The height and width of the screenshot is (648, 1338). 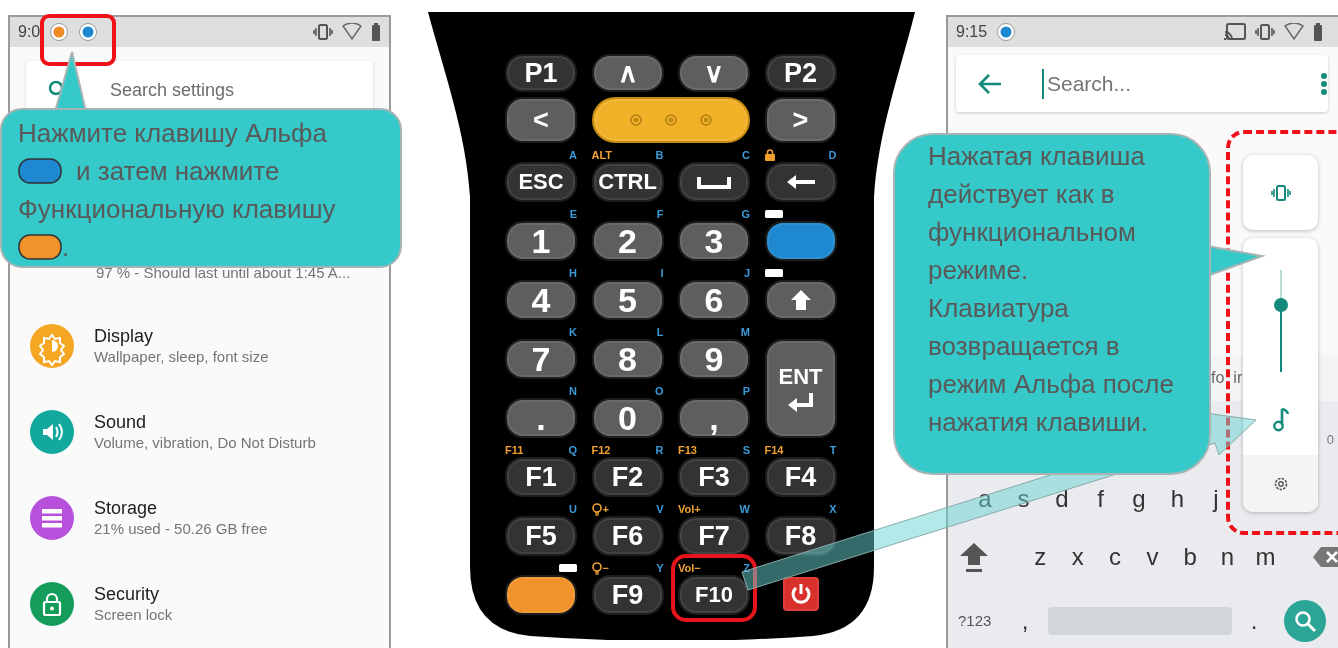 I want to click on symbols-key: ?123, so click(x=980, y=621).